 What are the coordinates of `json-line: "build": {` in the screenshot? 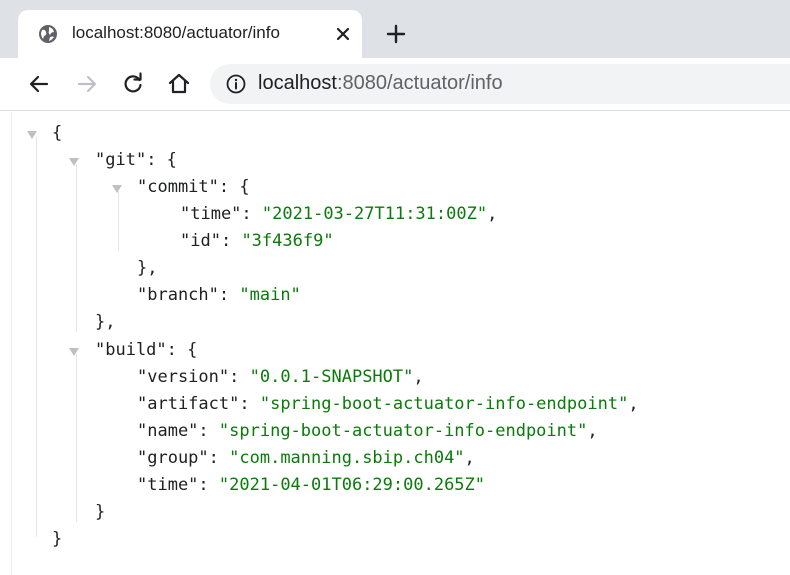 It's located at (146, 350).